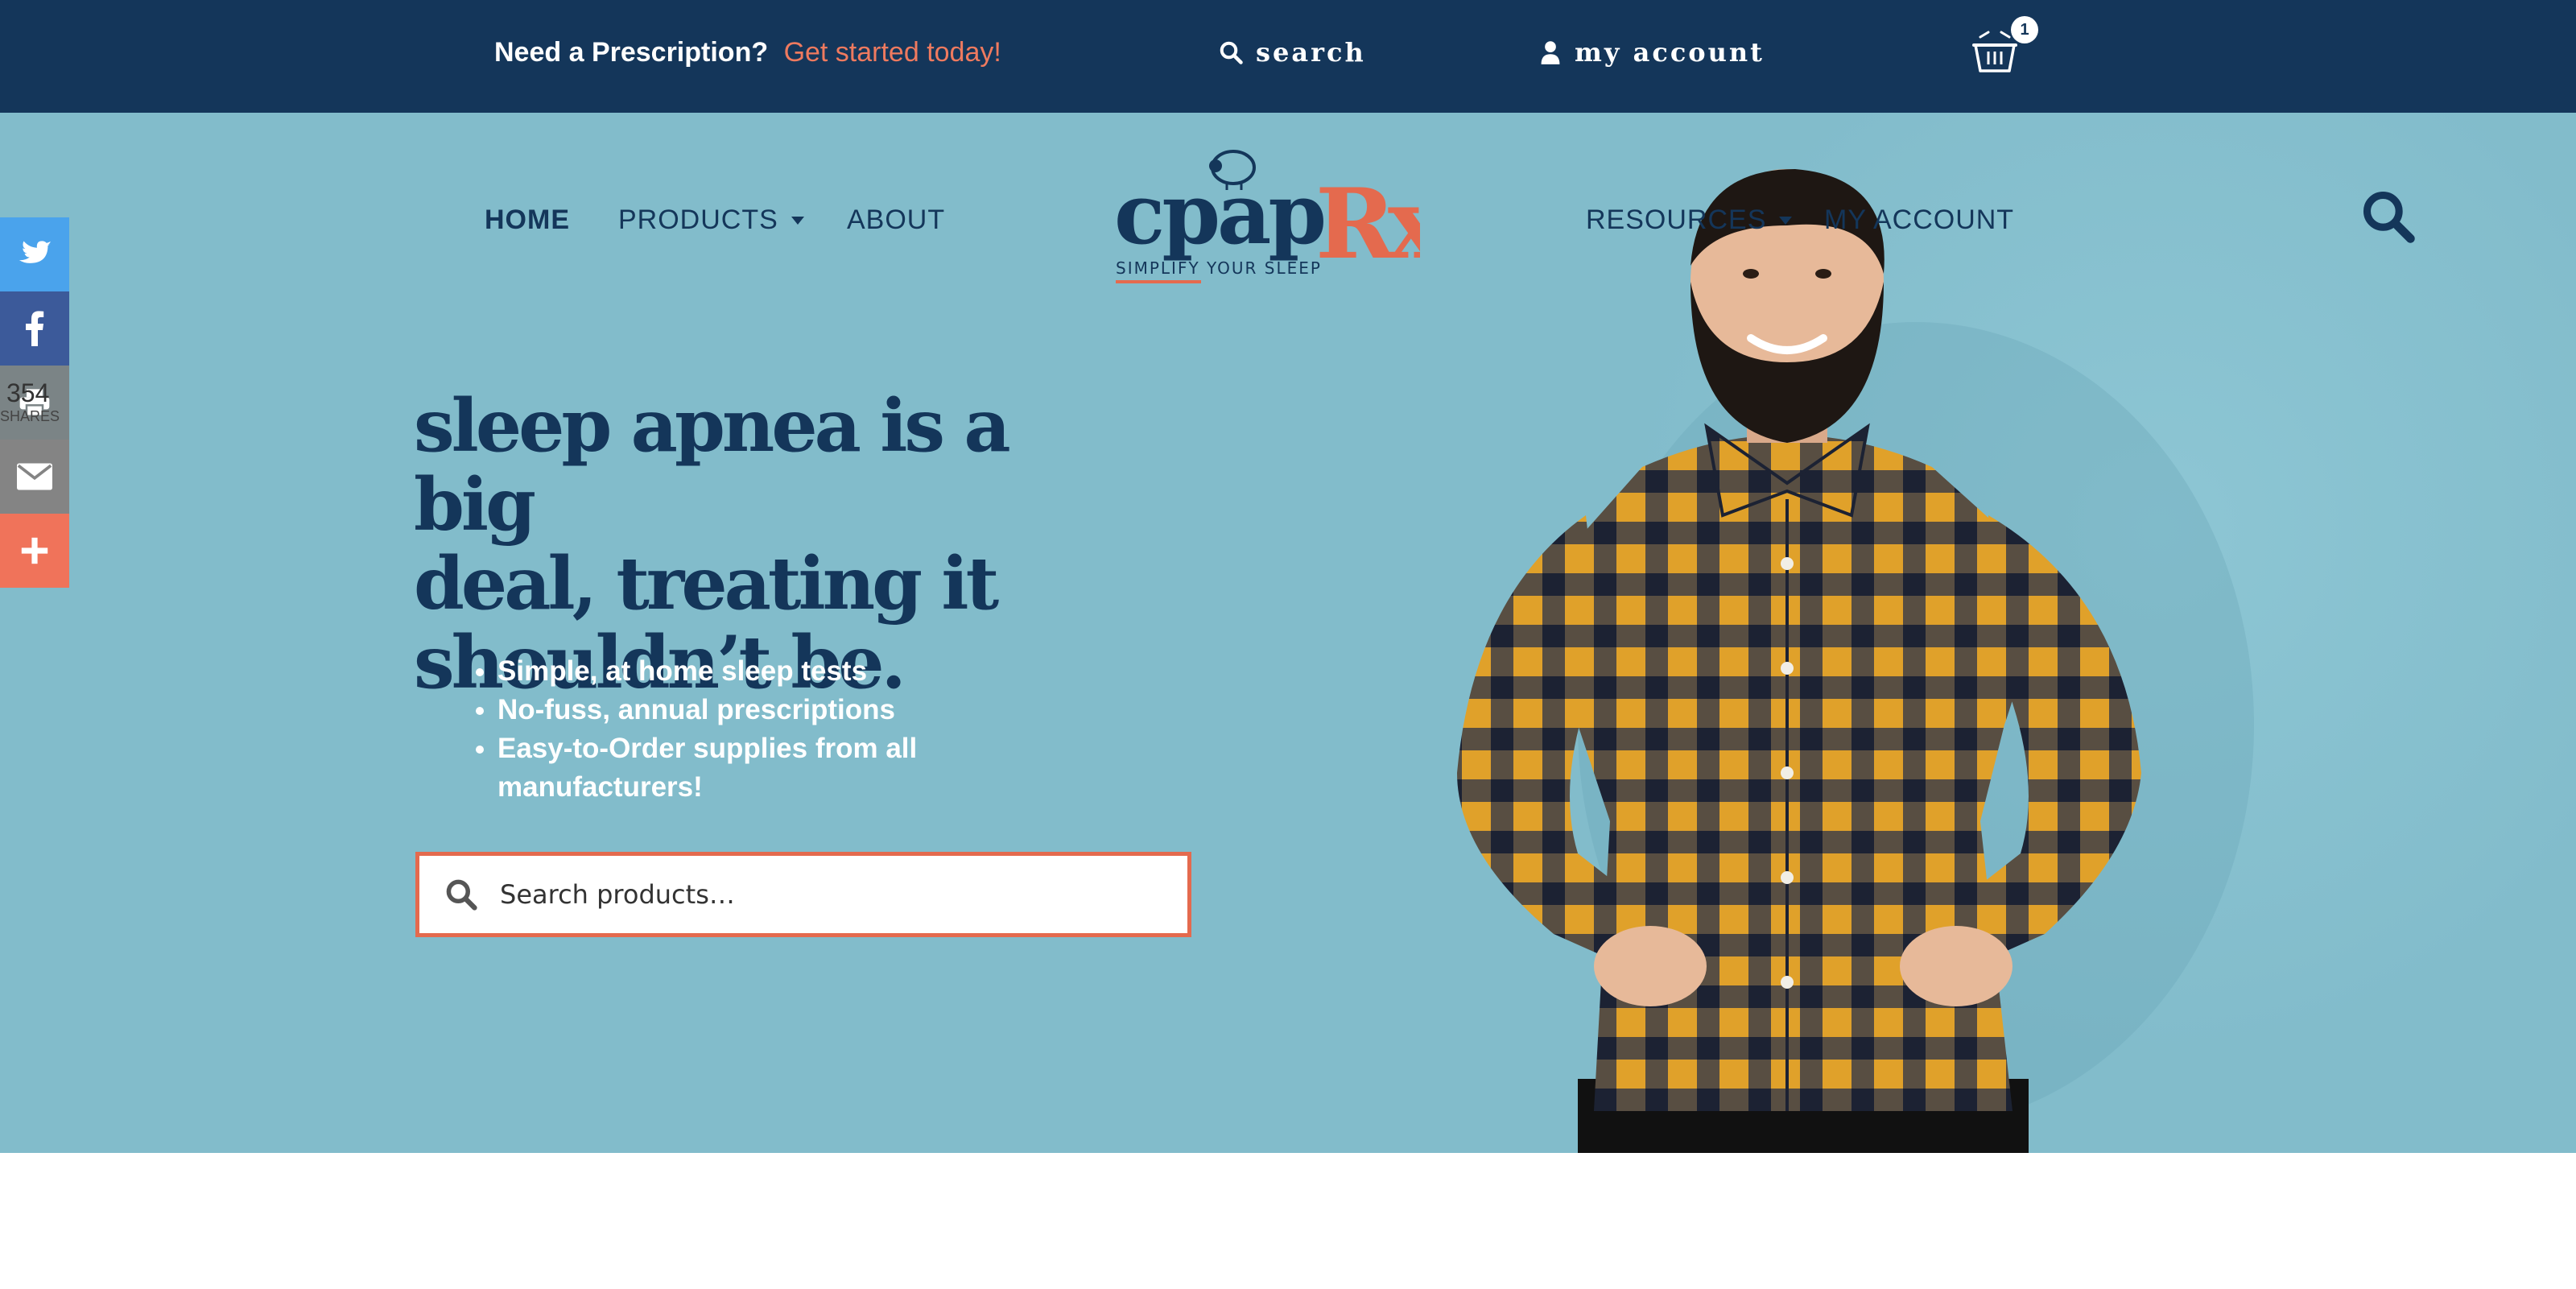 The image size is (2576, 1289). I want to click on logo-tagline: SIMPLIFY YOUR SLEEP, so click(1219, 268).